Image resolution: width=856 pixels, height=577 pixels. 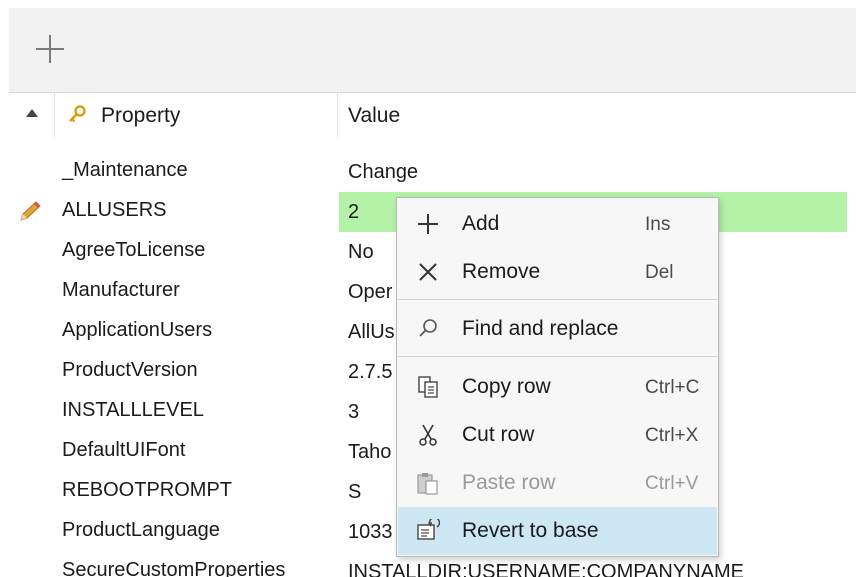 I want to click on value-cell: 2.7.5, so click(x=365, y=372).